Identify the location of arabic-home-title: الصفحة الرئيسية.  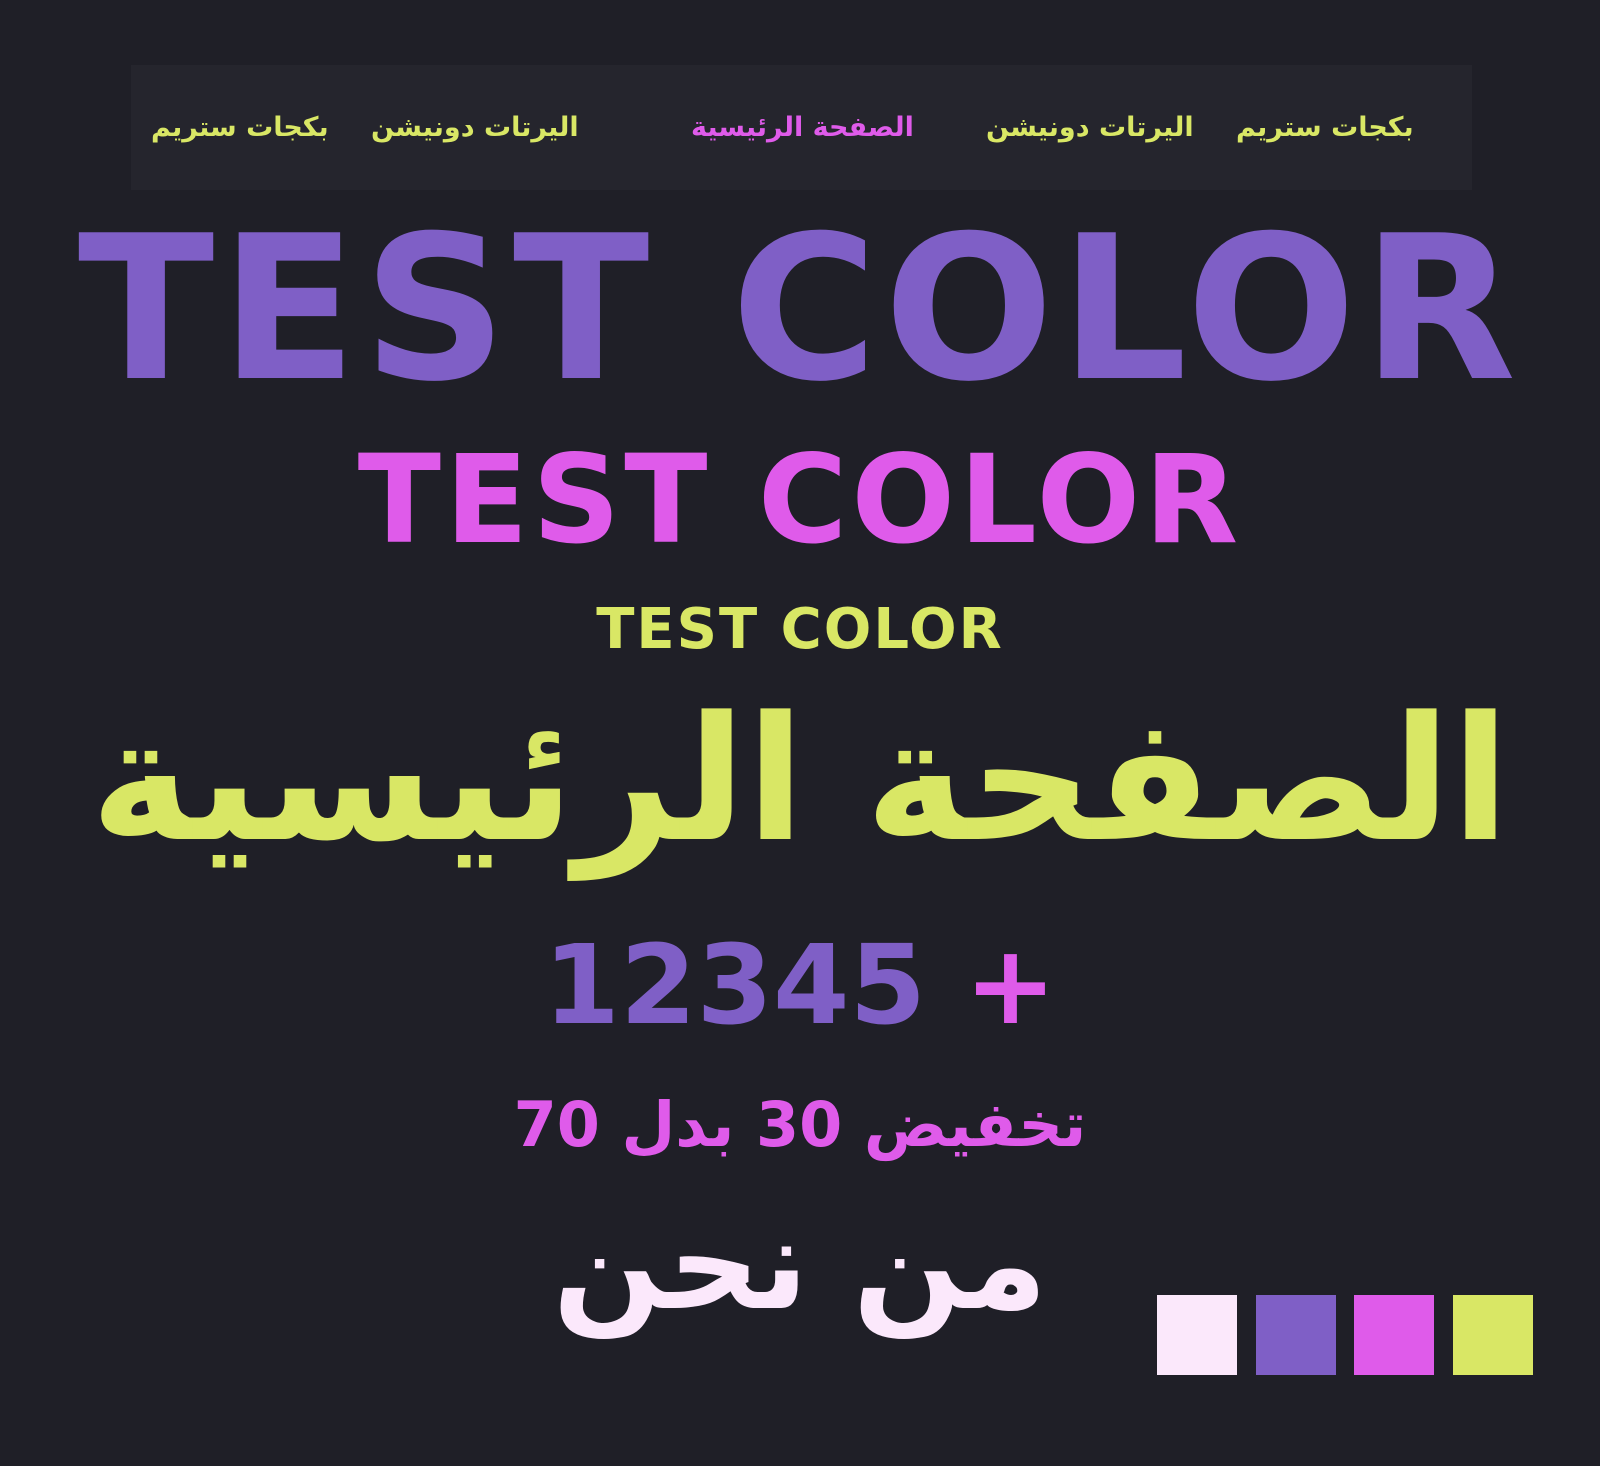
(800, 779).